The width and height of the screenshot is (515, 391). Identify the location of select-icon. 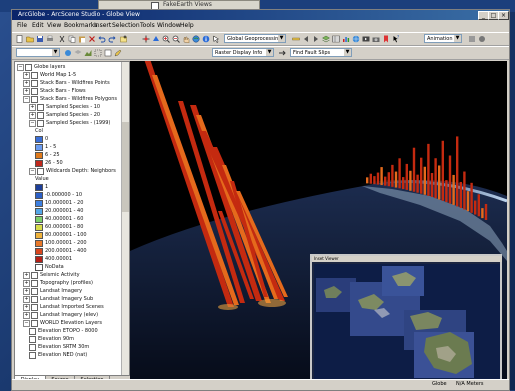
(216, 39).